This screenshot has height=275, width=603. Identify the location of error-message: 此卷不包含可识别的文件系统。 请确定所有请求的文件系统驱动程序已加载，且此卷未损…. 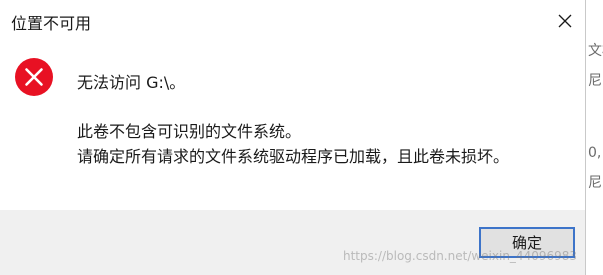
(293, 144).